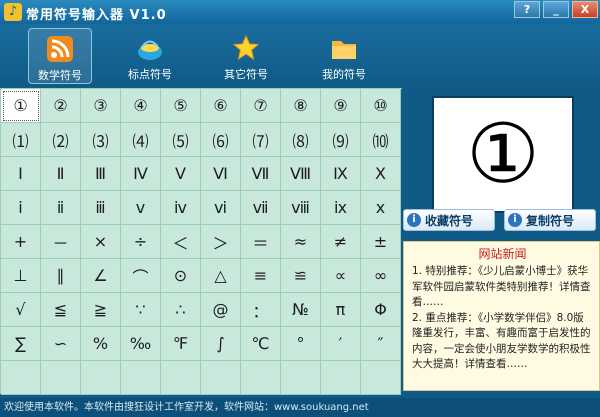 The width and height of the screenshot is (600, 417). Describe the element at coordinates (344, 56) in the screenshot. I see `tab-my-symbols: 我的符号` at that location.